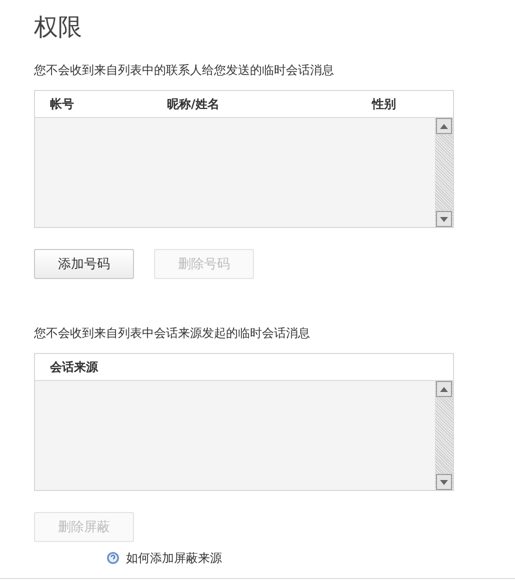 This screenshot has height=582, width=515. Describe the element at coordinates (174, 558) in the screenshot. I see `help-link: 如何添加屏蔽来源` at that location.